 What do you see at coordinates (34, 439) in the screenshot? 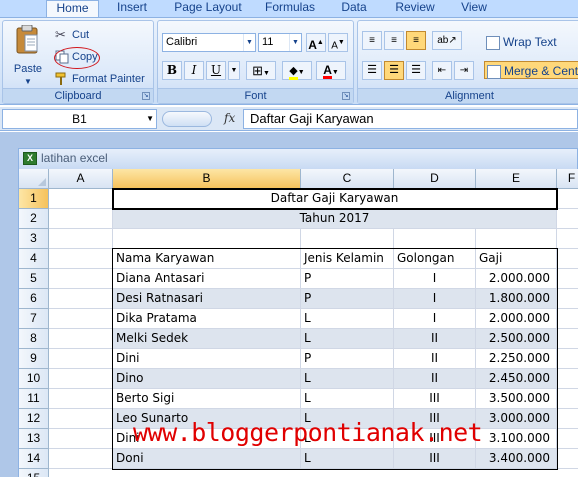
I see `row-header-13: 13` at bounding box center [34, 439].